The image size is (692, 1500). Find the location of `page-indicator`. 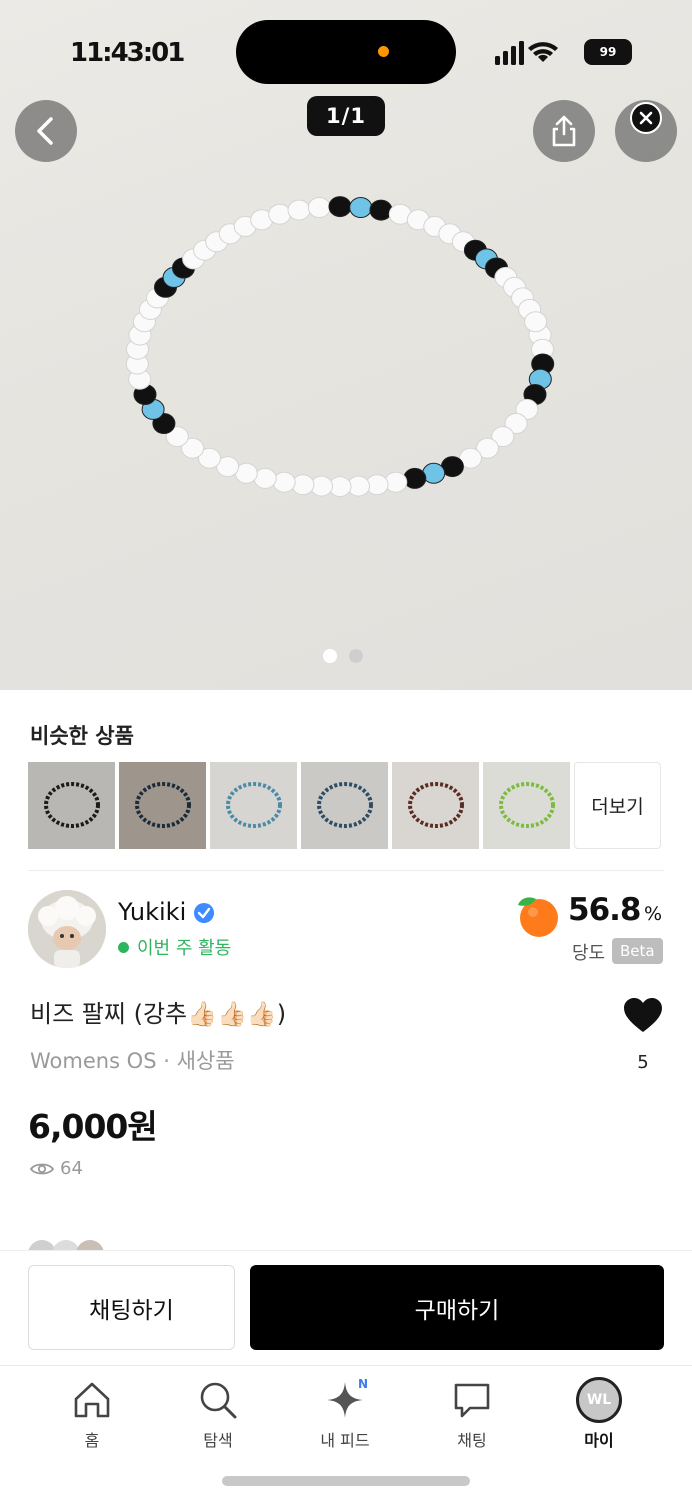

page-indicator is located at coordinates (343, 656).